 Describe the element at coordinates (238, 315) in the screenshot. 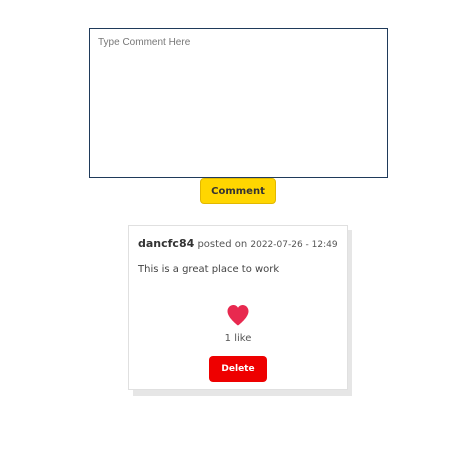

I see `heart-icon` at that location.